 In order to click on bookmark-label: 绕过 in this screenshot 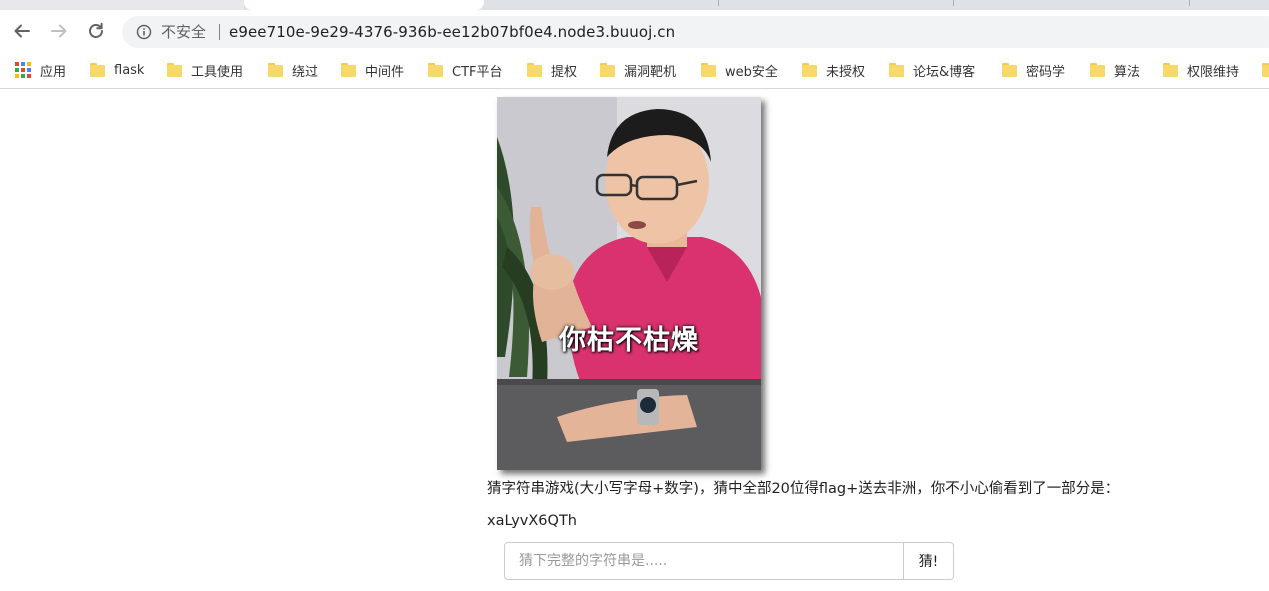, I will do `click(305, 72)`.